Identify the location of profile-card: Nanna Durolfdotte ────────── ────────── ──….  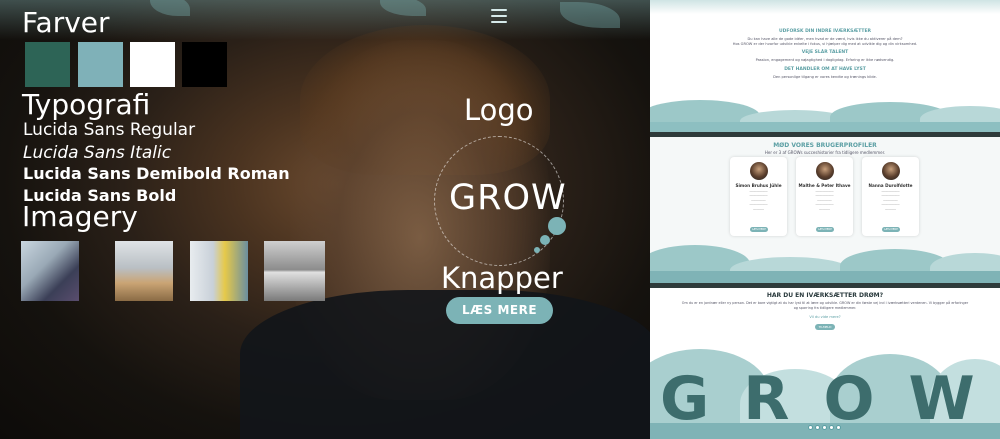
(890, 196).